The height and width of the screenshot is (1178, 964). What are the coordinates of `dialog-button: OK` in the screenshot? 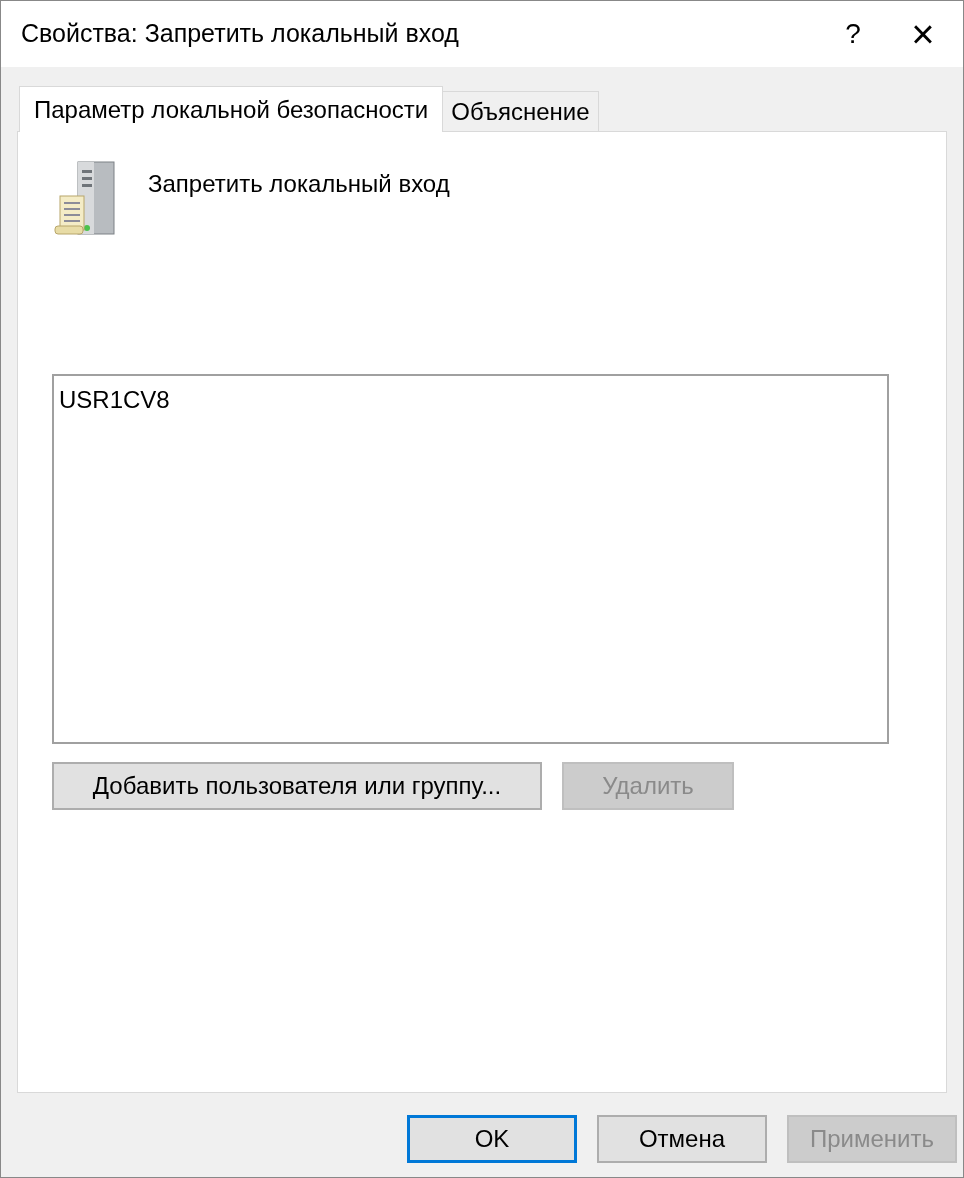 It's located at (492, 1139).